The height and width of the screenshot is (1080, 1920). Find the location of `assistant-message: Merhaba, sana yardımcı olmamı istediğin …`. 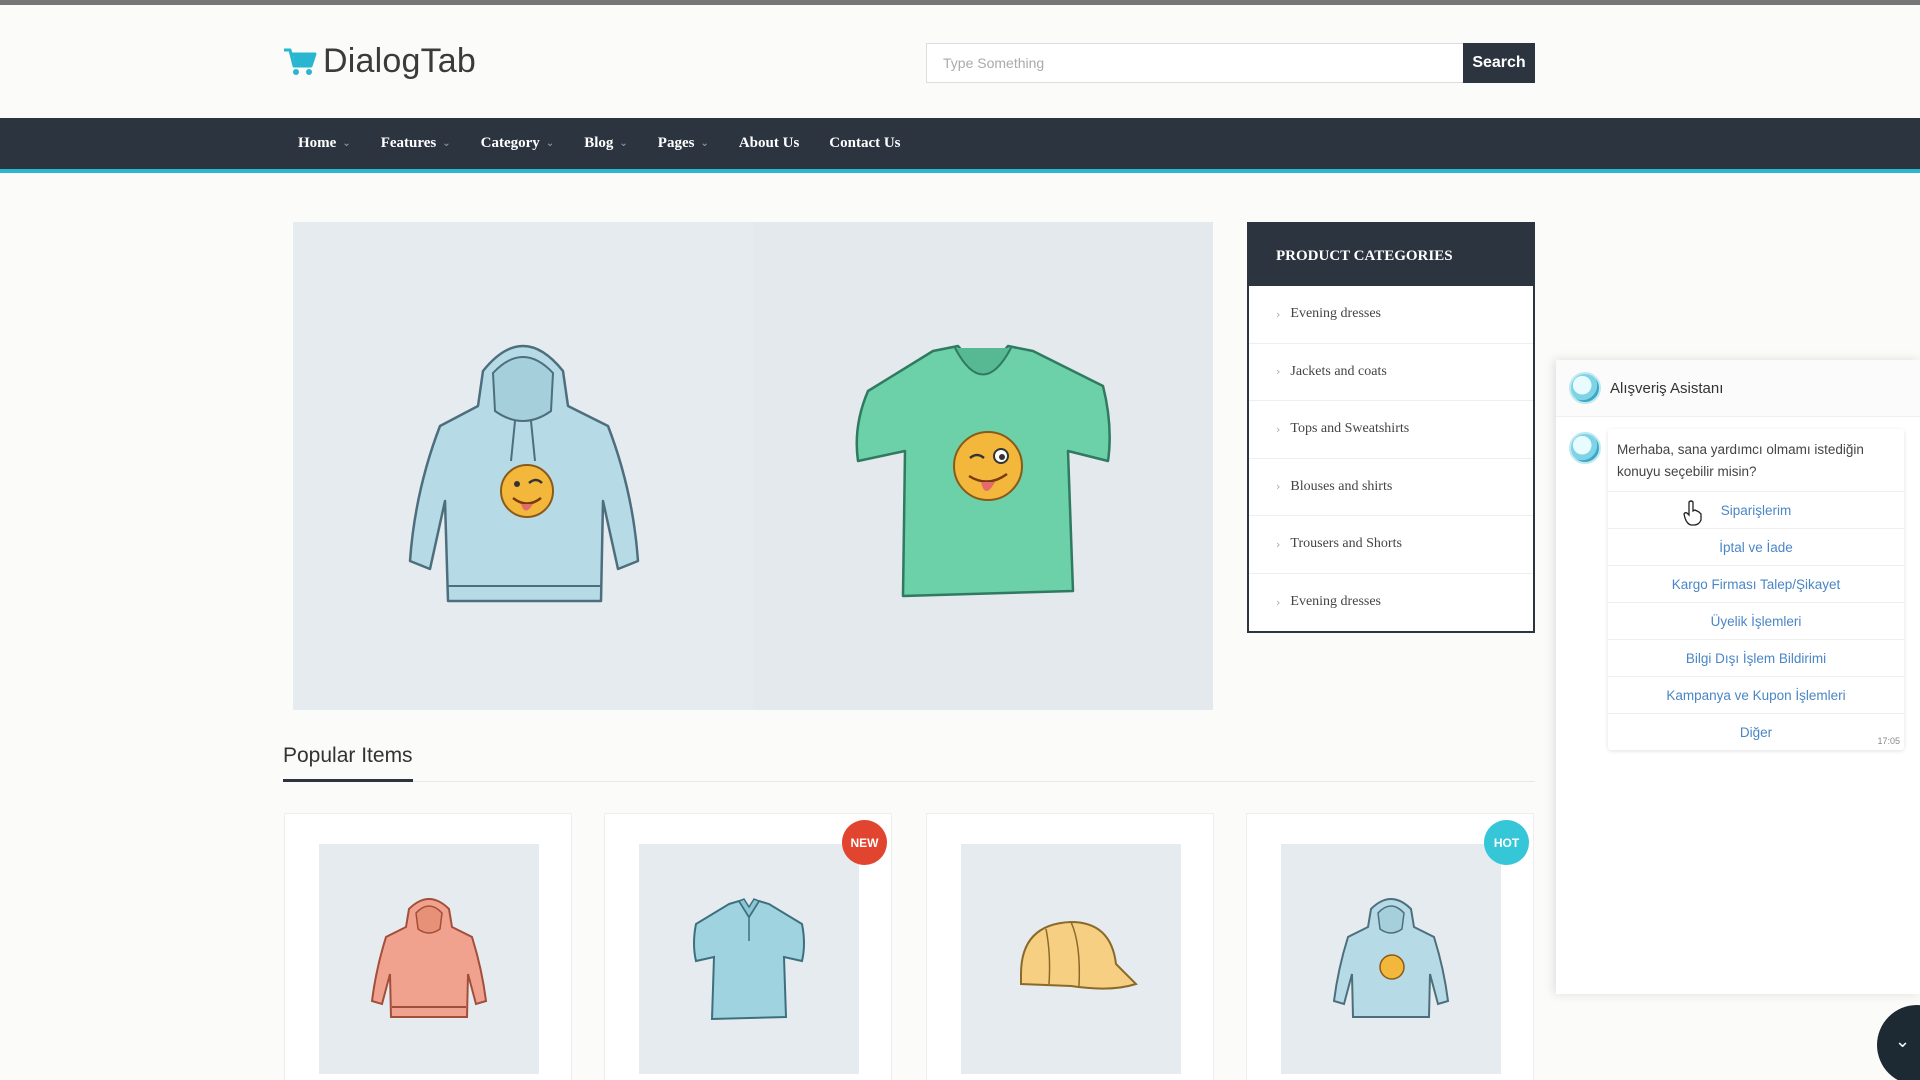

assistant-message: Merhaba, sana yardımcı olmamı istediğin … is located at coordinates (1756, 589).